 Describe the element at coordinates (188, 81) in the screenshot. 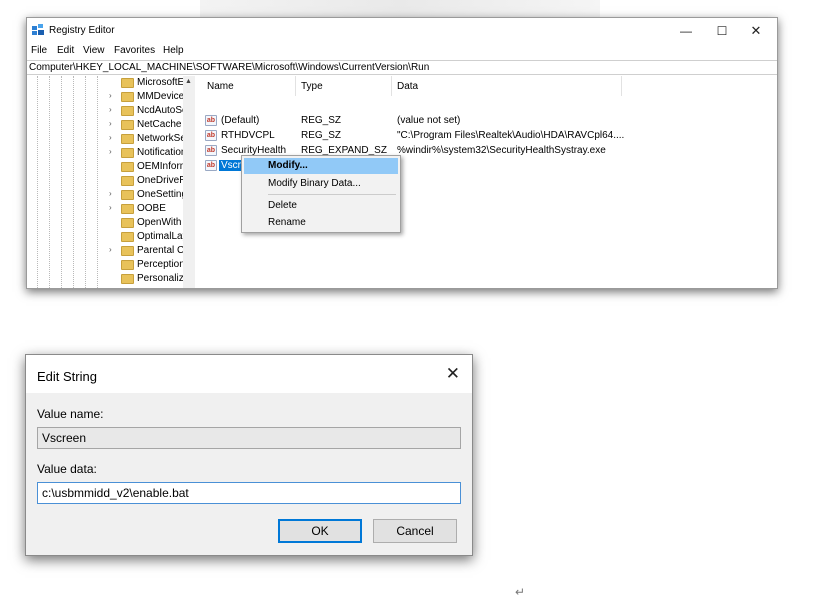

I see `scroll-up-icon: ▲` at that location.